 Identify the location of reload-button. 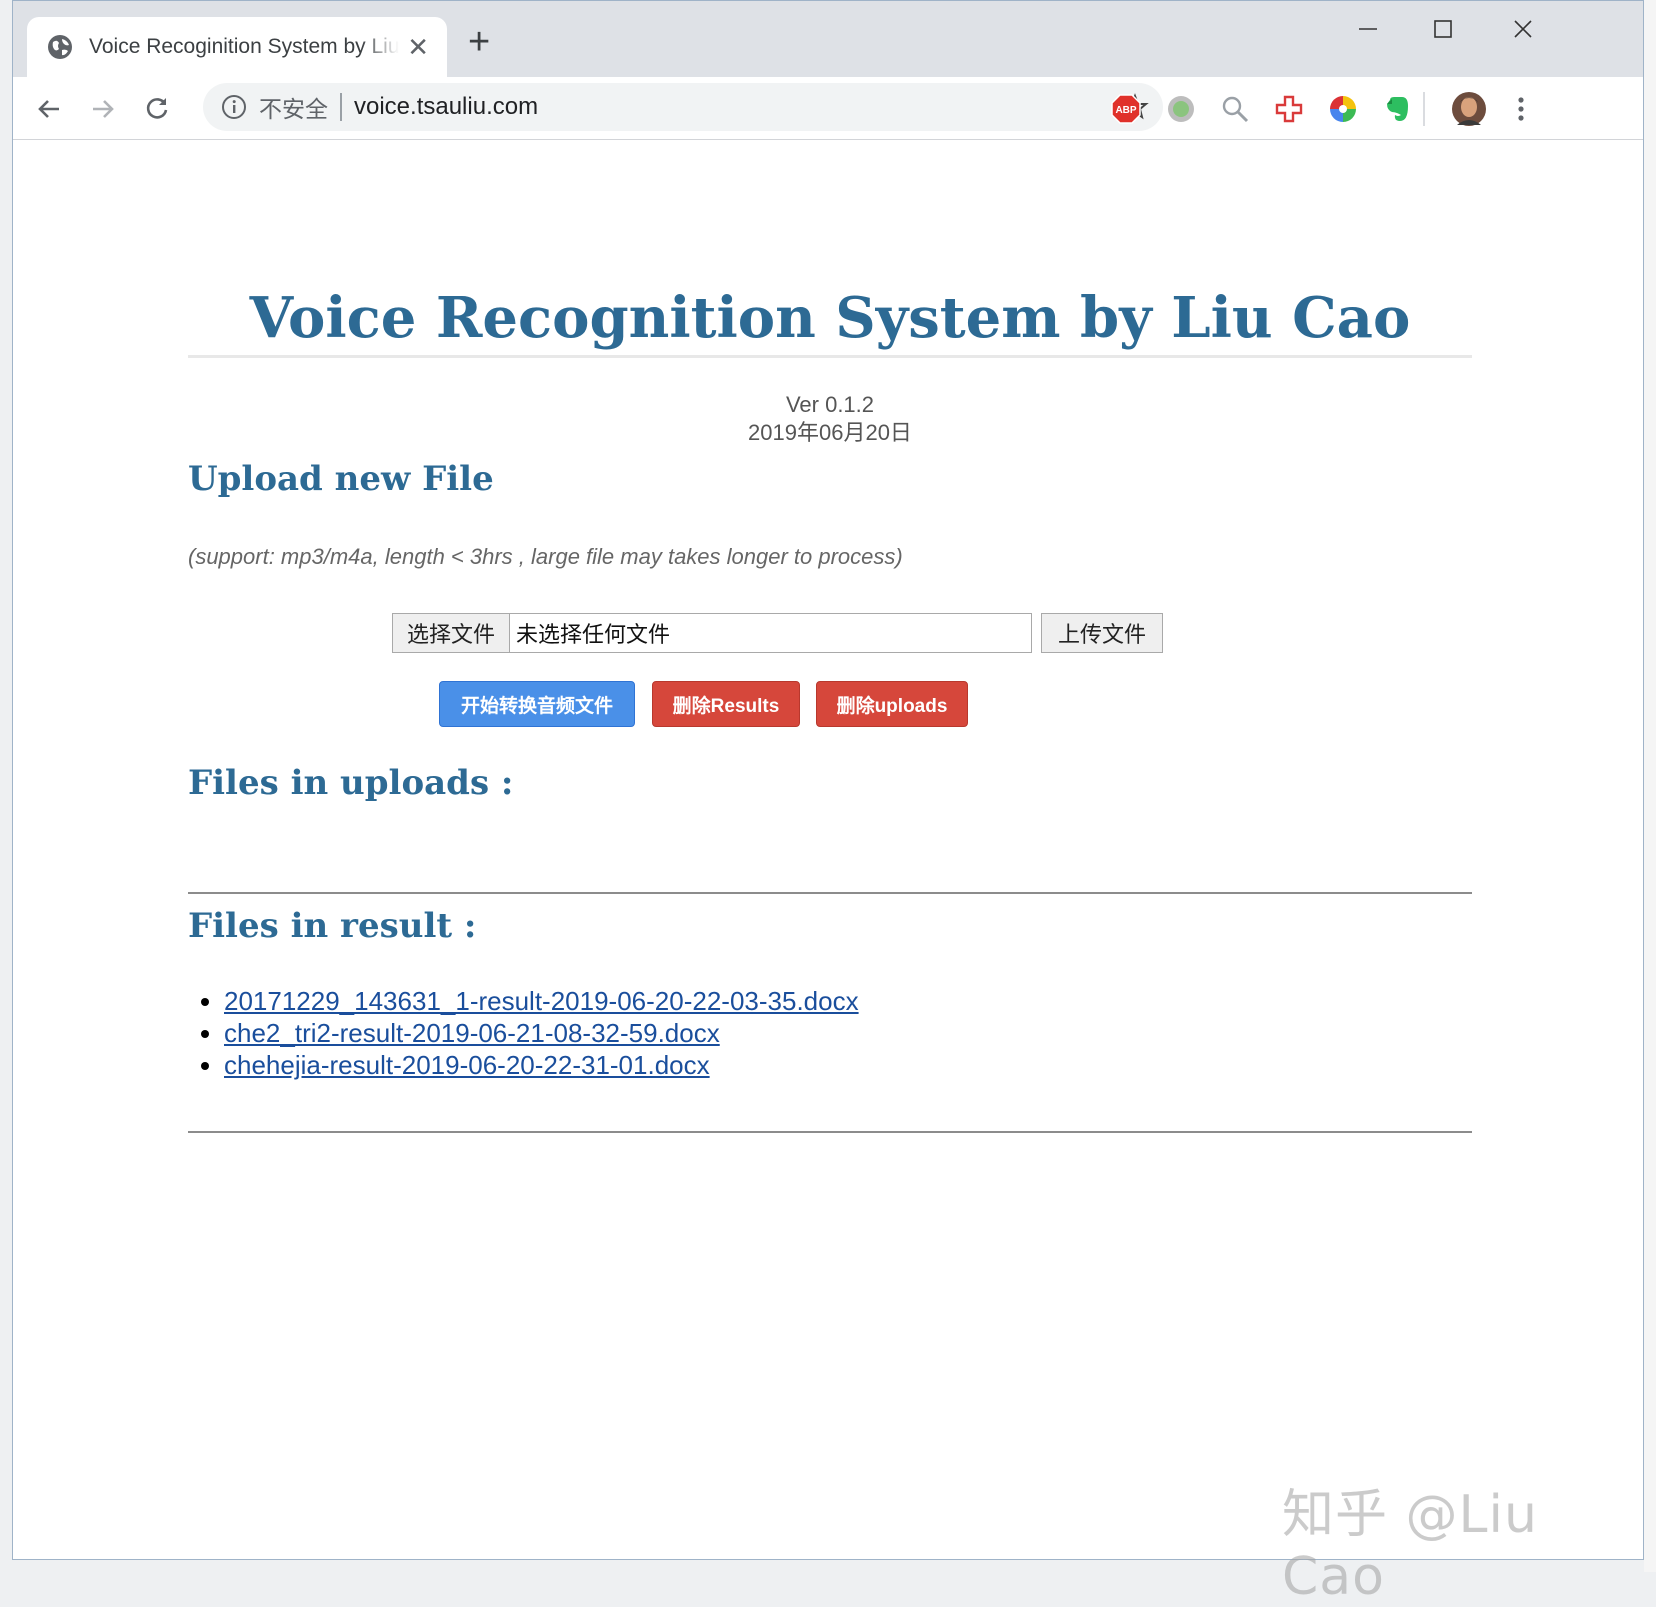
(157, 109).